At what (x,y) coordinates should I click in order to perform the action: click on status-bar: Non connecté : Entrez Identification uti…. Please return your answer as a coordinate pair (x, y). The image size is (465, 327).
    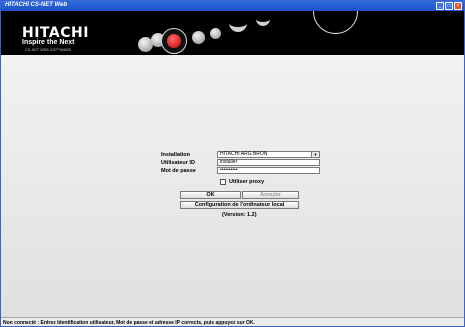
    Looking at the image, I should click on (232, 321).